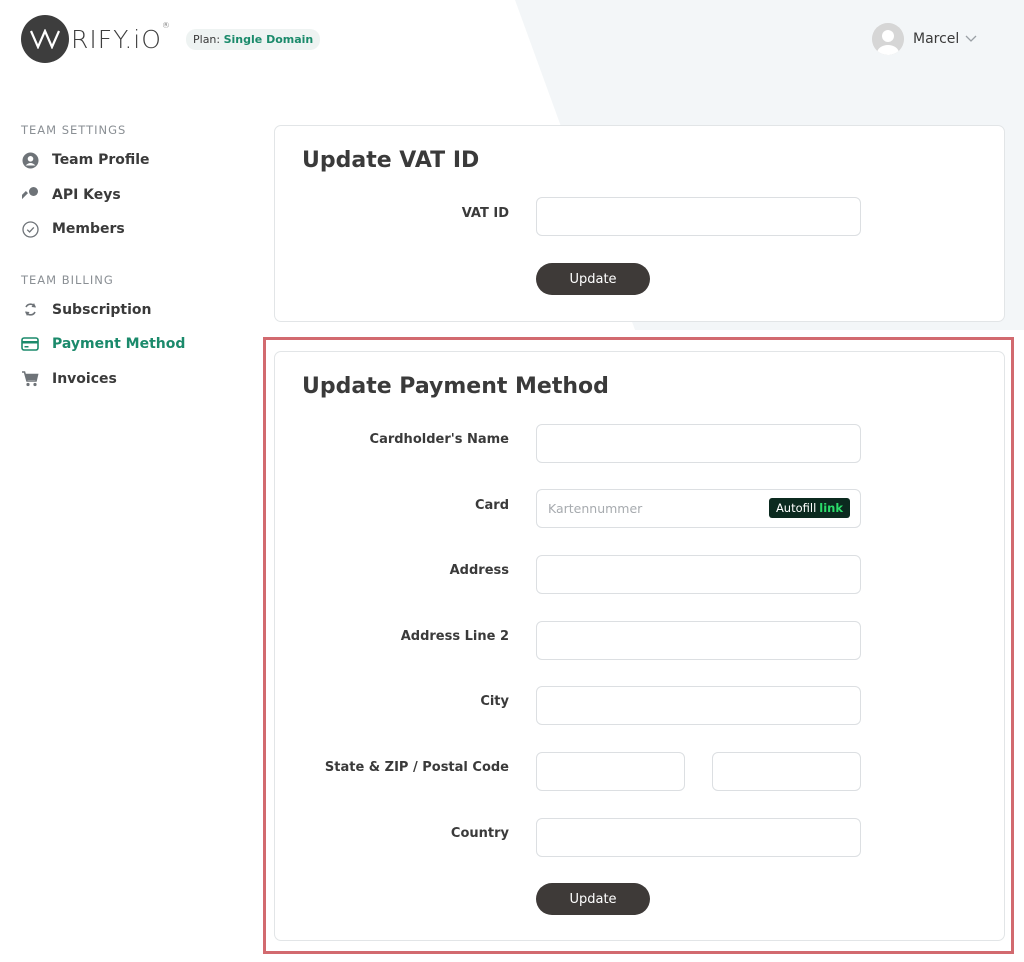 This screenshot has height=962, width=1024. What do you see at coordinates (593, 279) in the screenshot?
I see `vat-update-button: Update` at bounding box center [593, 279].